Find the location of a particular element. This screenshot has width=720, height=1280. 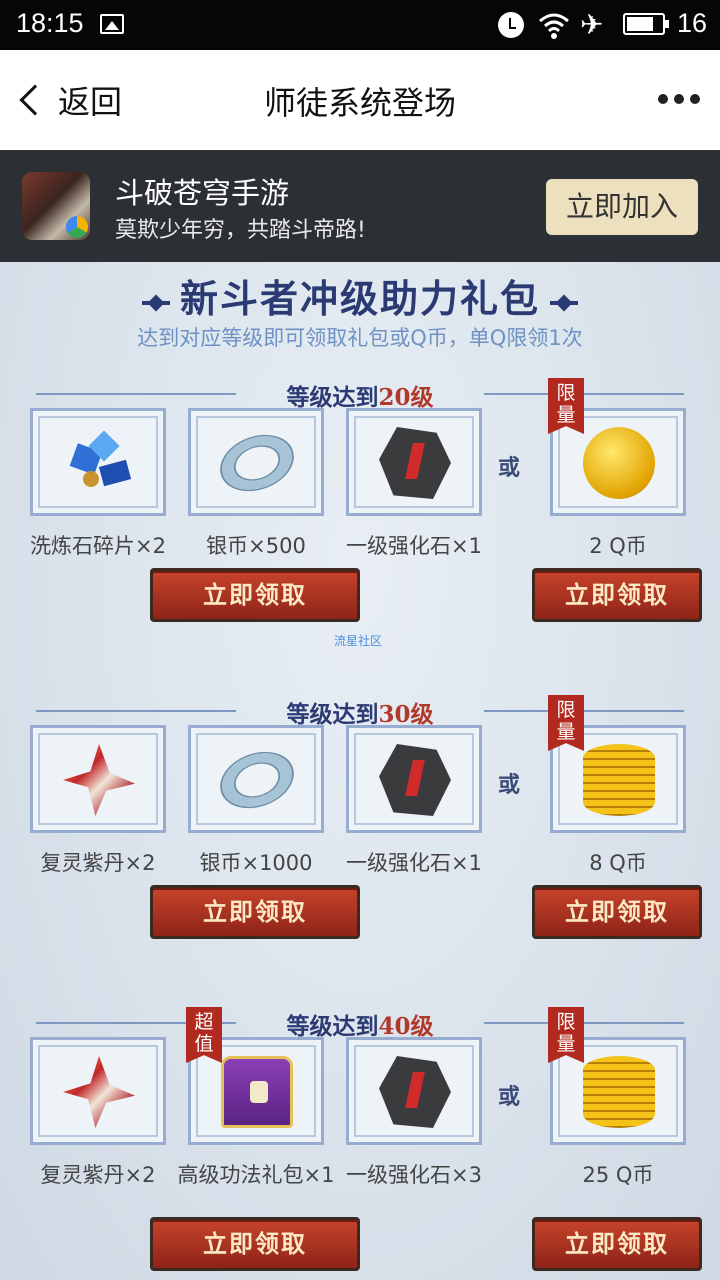

image-notification-icon is located at coordinates (112, 24).